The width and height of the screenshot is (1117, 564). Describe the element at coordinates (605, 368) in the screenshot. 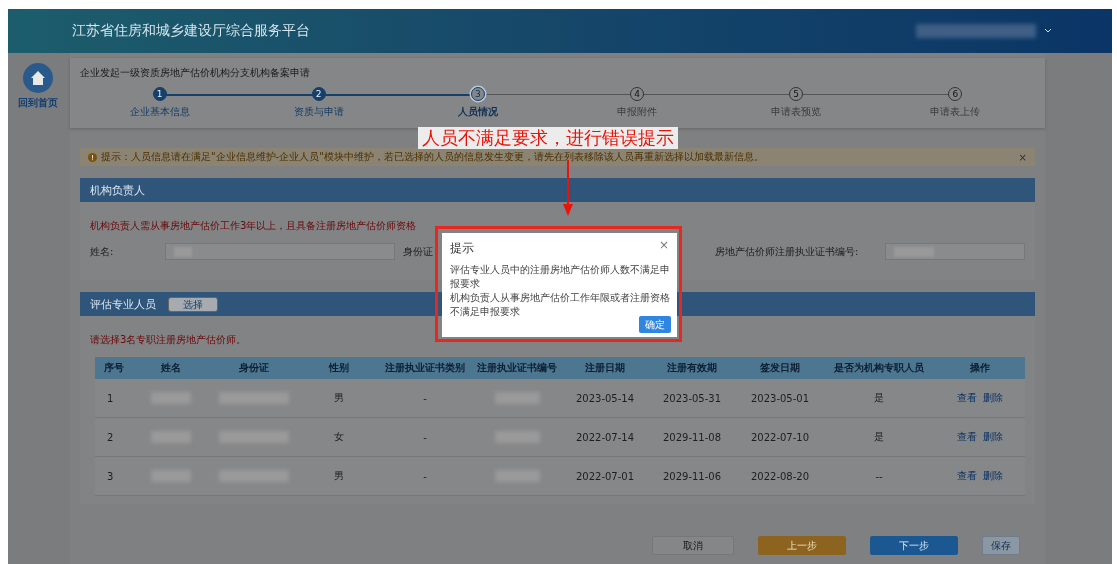

I see `column-header: 注册日期` at that location.